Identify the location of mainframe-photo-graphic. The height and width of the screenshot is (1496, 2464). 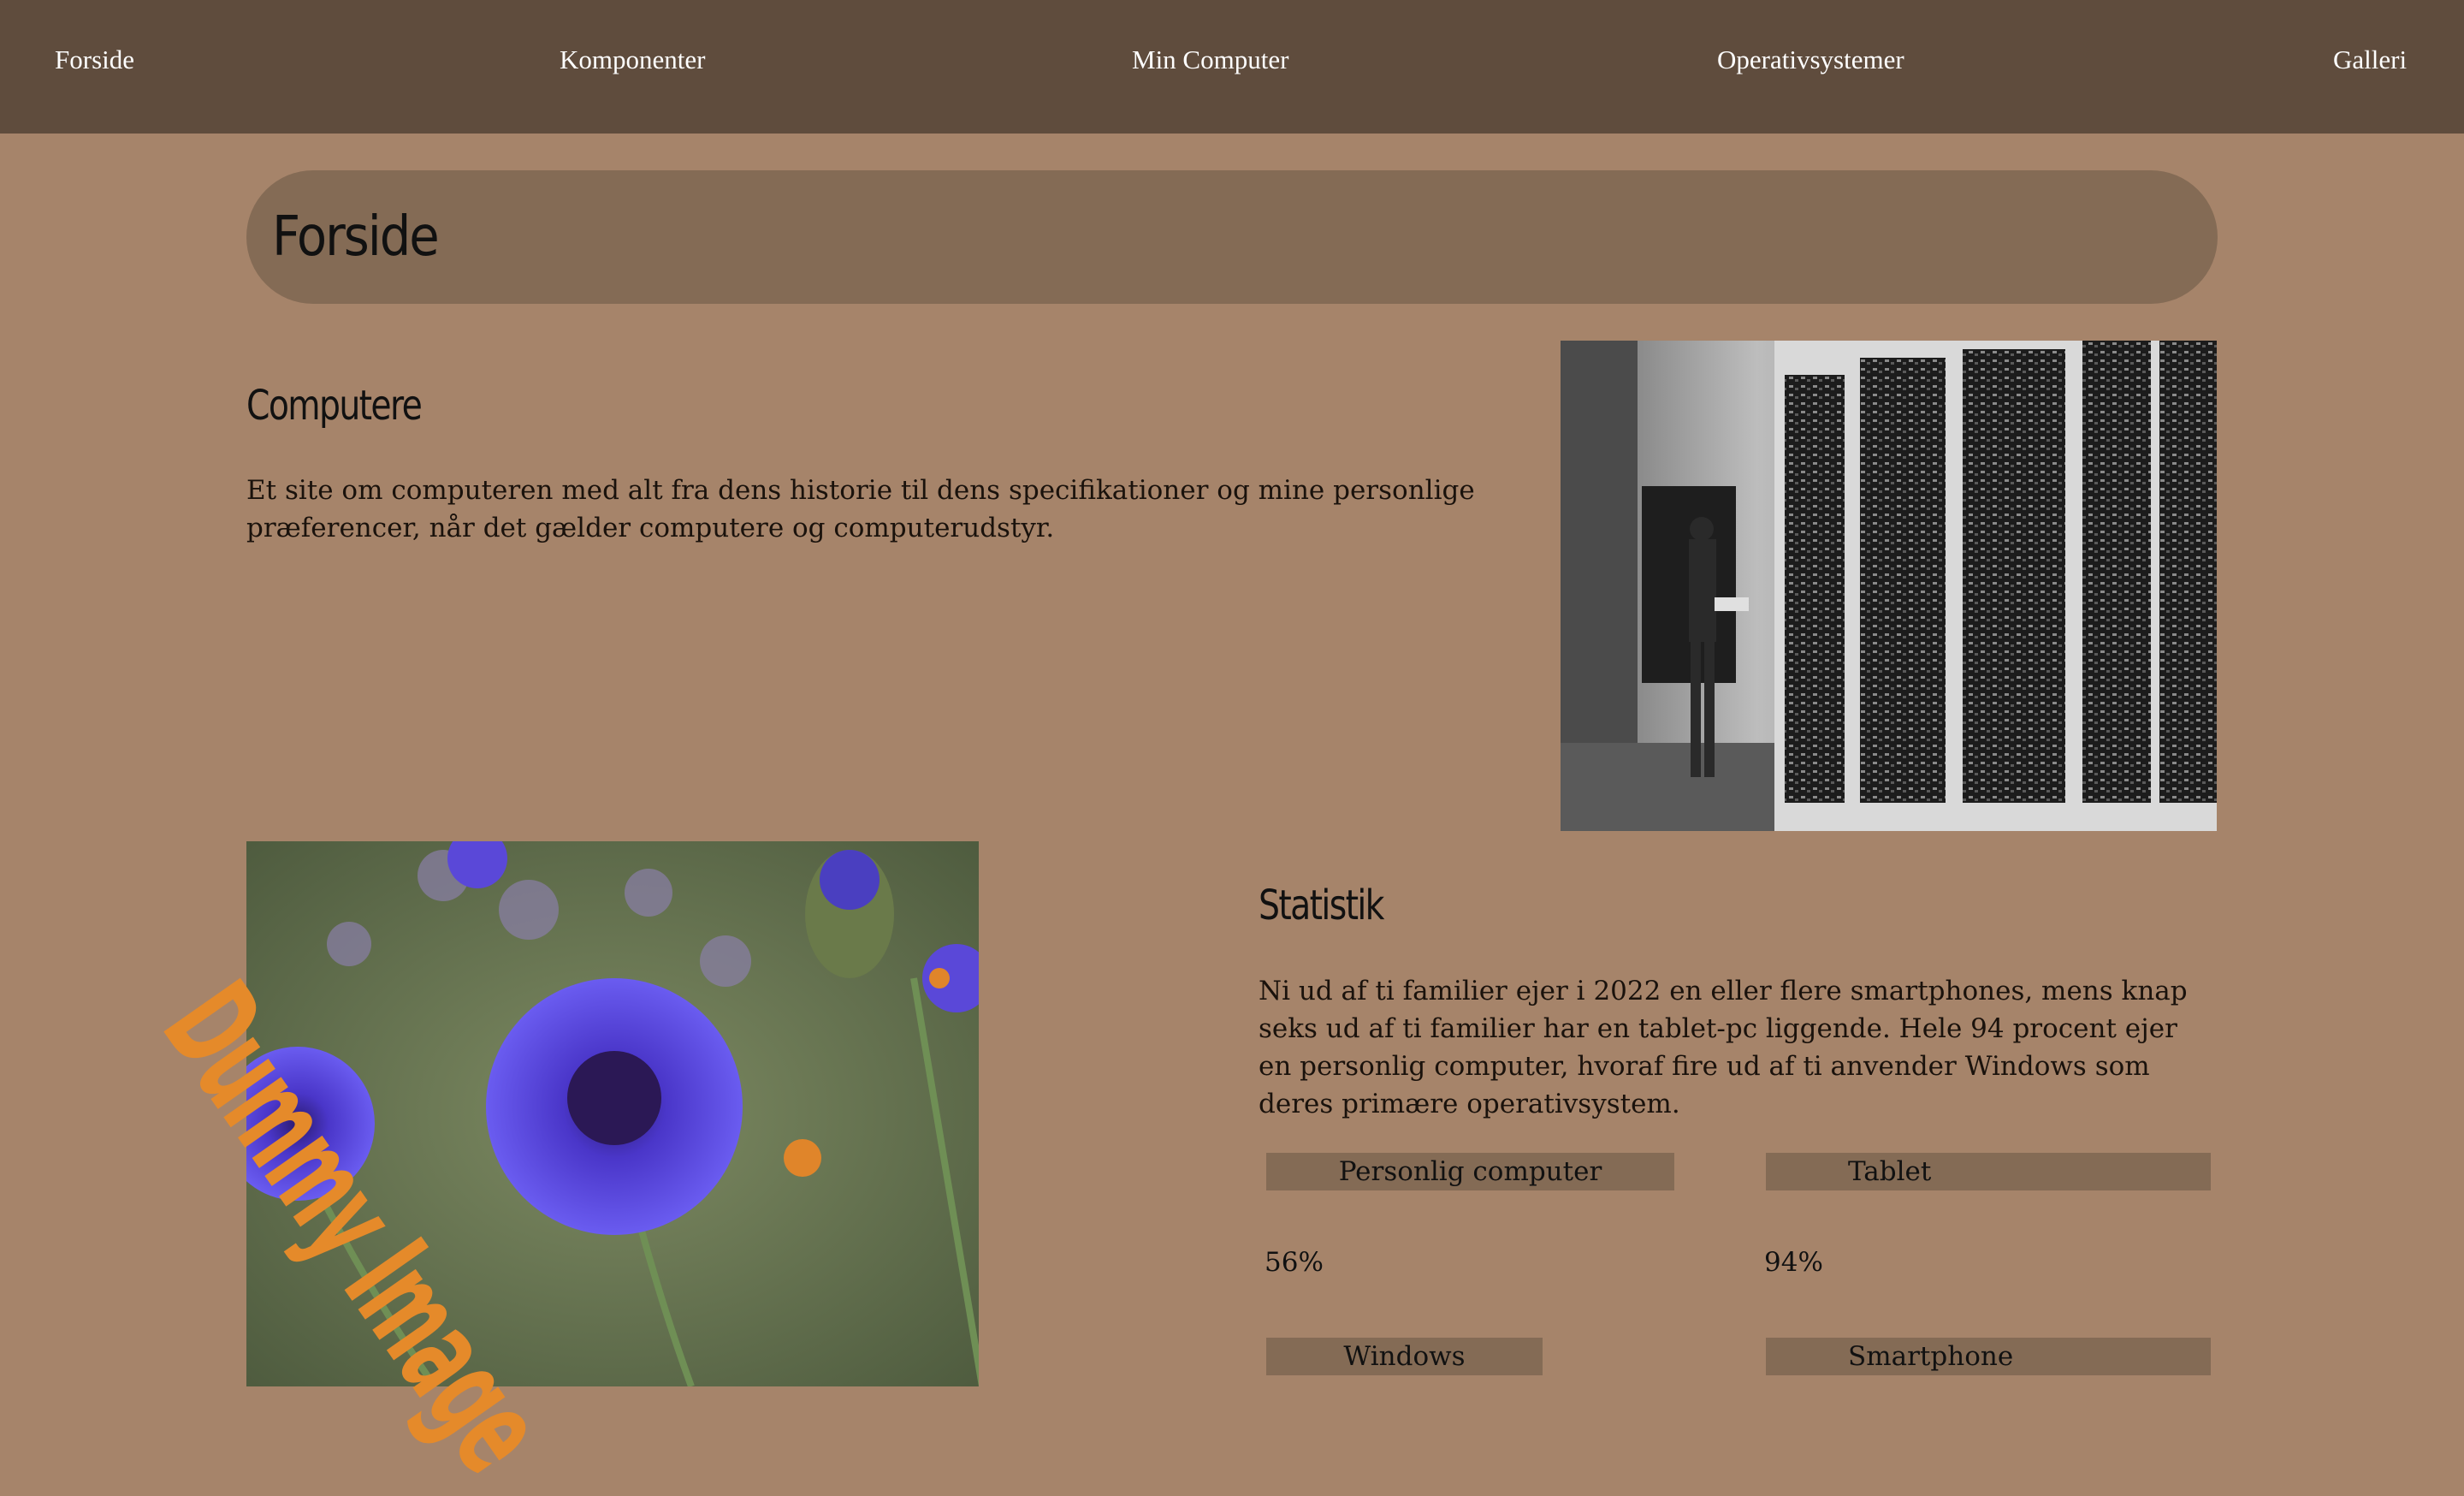
(1889, 586).